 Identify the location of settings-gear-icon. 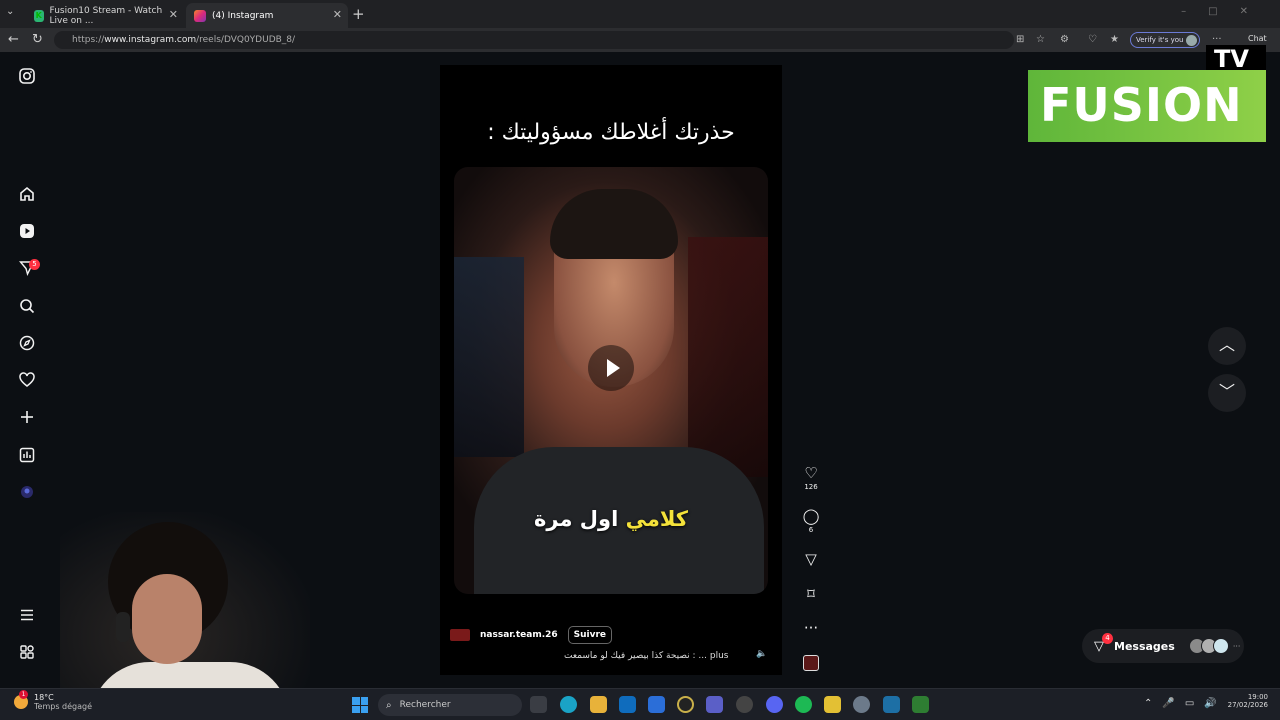
(861, 704).